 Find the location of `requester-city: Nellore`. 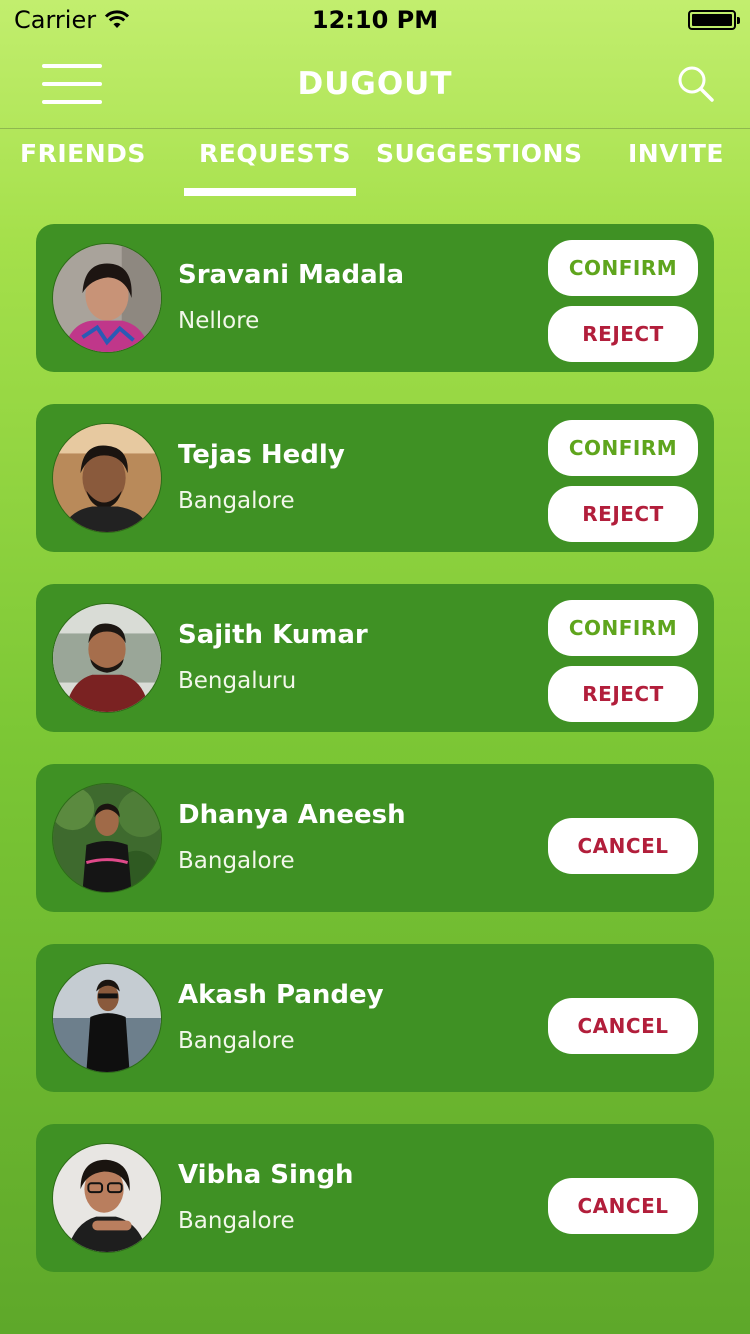

requester-city: Nellore is located at coordinates (219, 321).